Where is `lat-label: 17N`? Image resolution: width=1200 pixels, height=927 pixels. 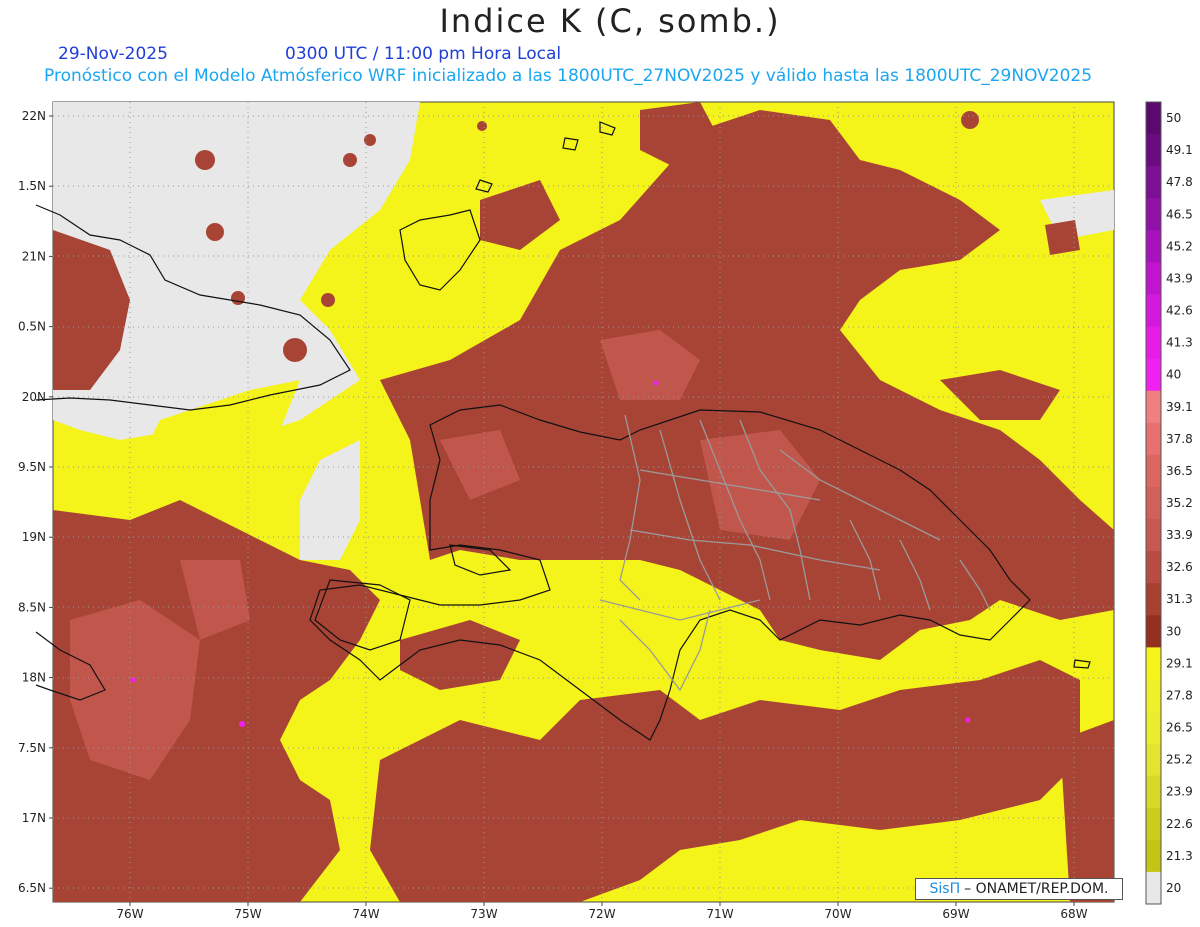 lat-label: 17N is located at coordinates (34, 818).